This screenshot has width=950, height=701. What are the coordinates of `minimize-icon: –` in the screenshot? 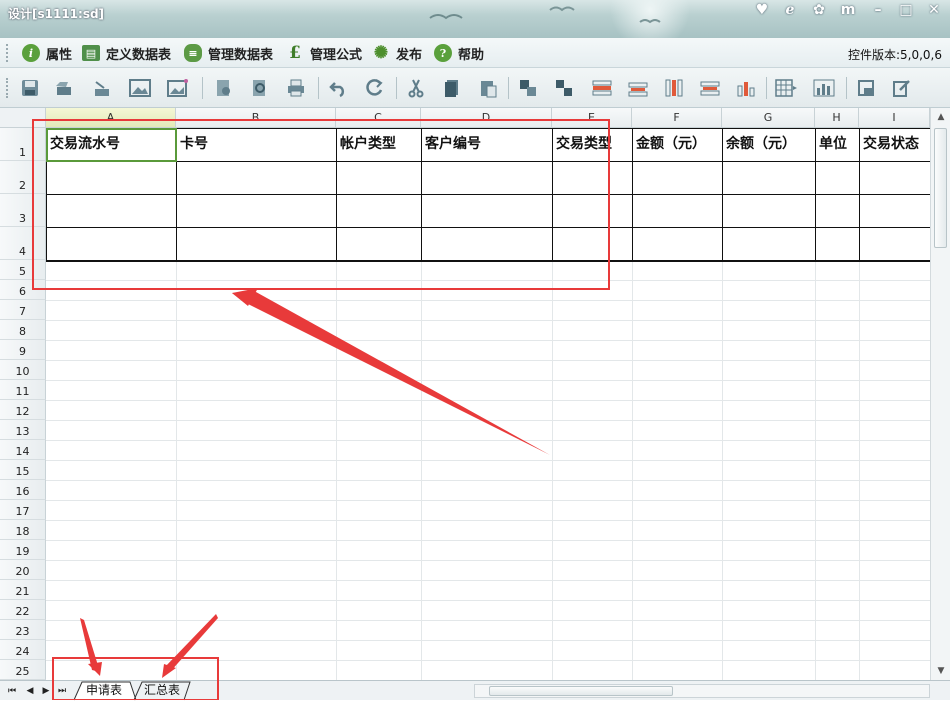 It's located at (878, 10).